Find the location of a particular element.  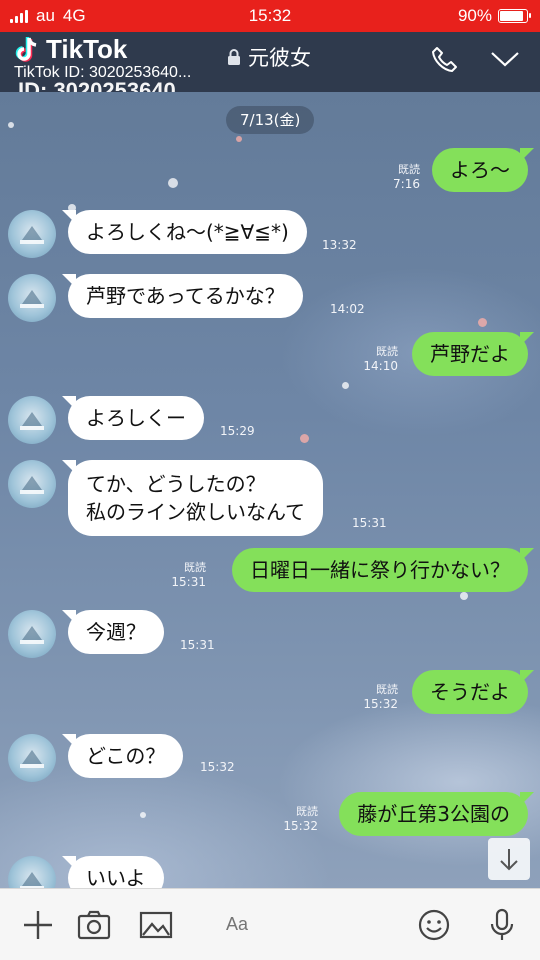

message-bubble-outgoing: よろ〜 is located at coordinates (483, 170).